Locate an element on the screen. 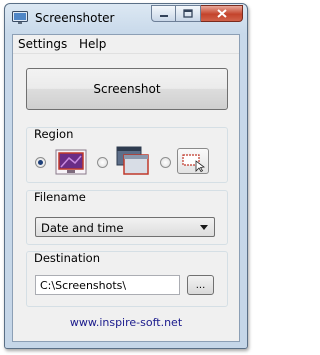 The image size is (320, 355). menu-settings: Settings is located at coordinates (42, 44).